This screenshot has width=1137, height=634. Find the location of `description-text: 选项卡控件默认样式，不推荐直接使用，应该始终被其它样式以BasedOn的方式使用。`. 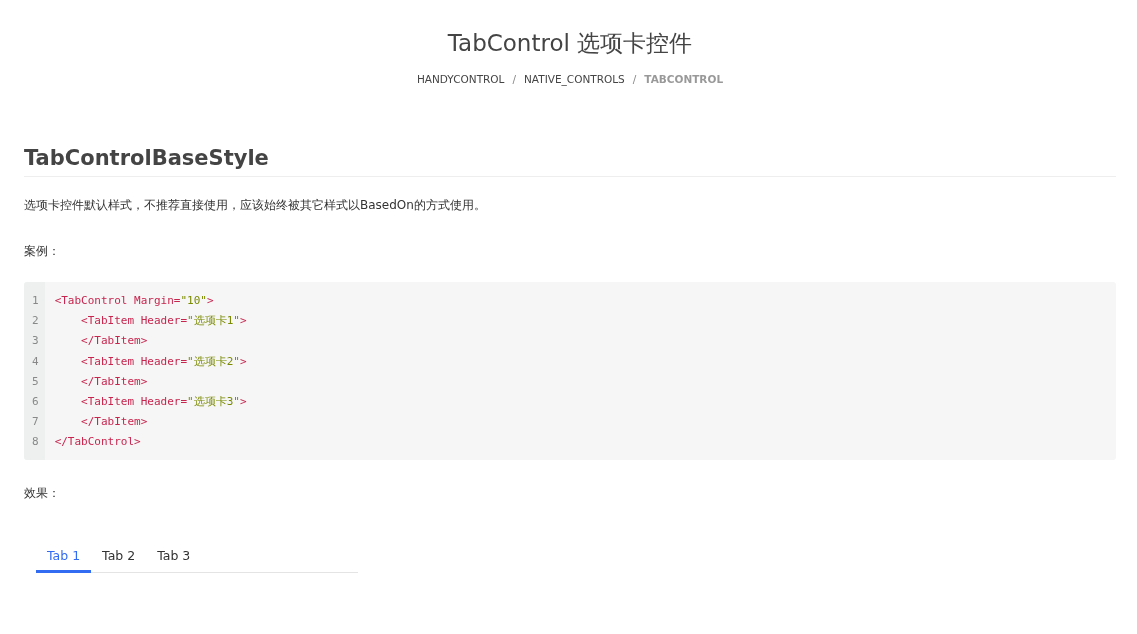

description-text: 选项卡控件默认样式，不推荐直接使用，应该始终被其它样式以BasedOn的方式使用。 is located at coordinates (255, 205).